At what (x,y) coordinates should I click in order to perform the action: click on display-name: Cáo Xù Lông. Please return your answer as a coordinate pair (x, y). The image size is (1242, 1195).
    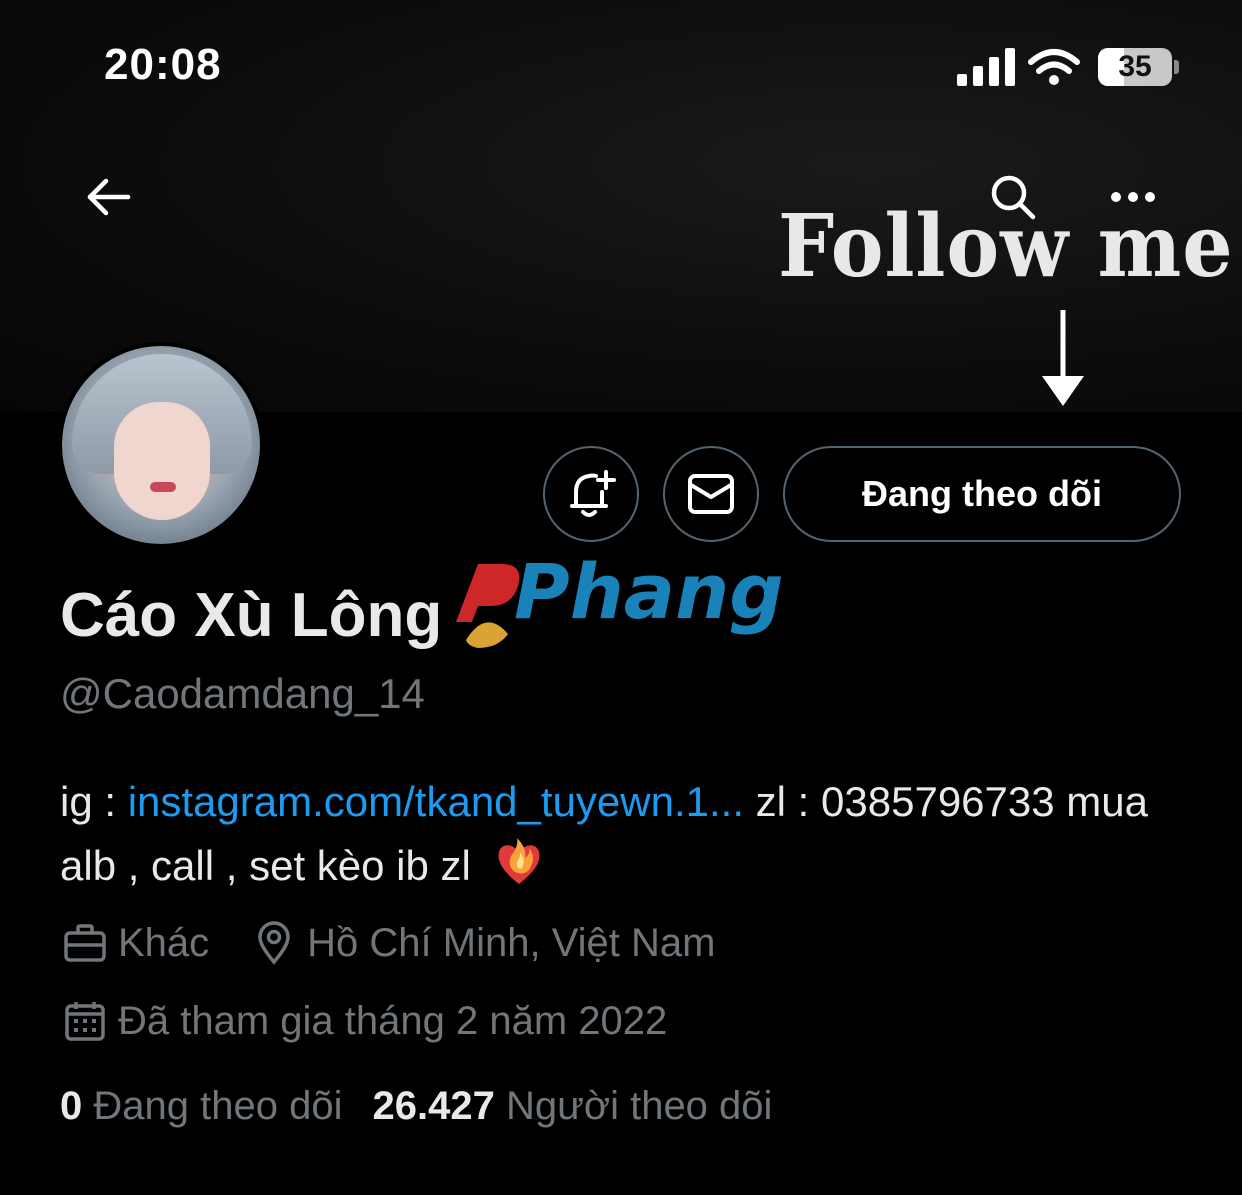
    Looking at the image, I should click on (251, 615).